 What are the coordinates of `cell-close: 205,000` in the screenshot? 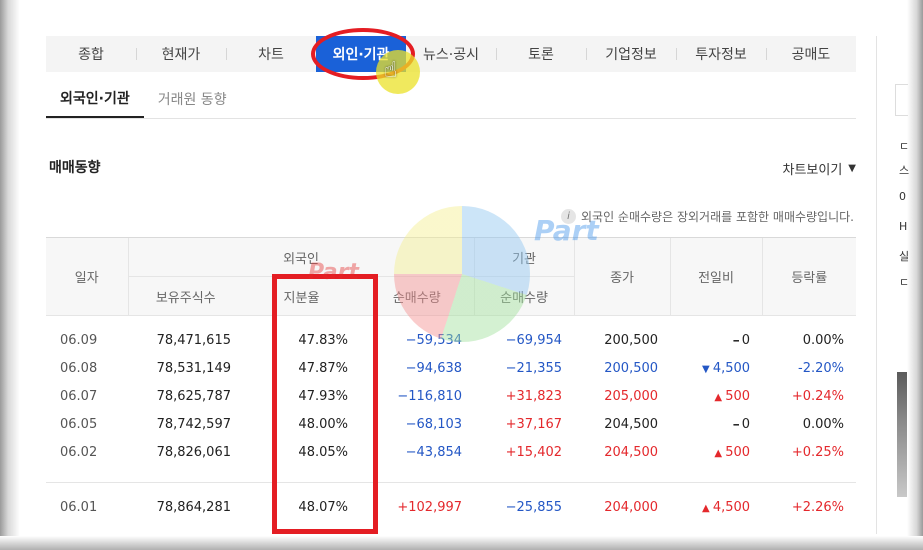 It's located at (631, 396).